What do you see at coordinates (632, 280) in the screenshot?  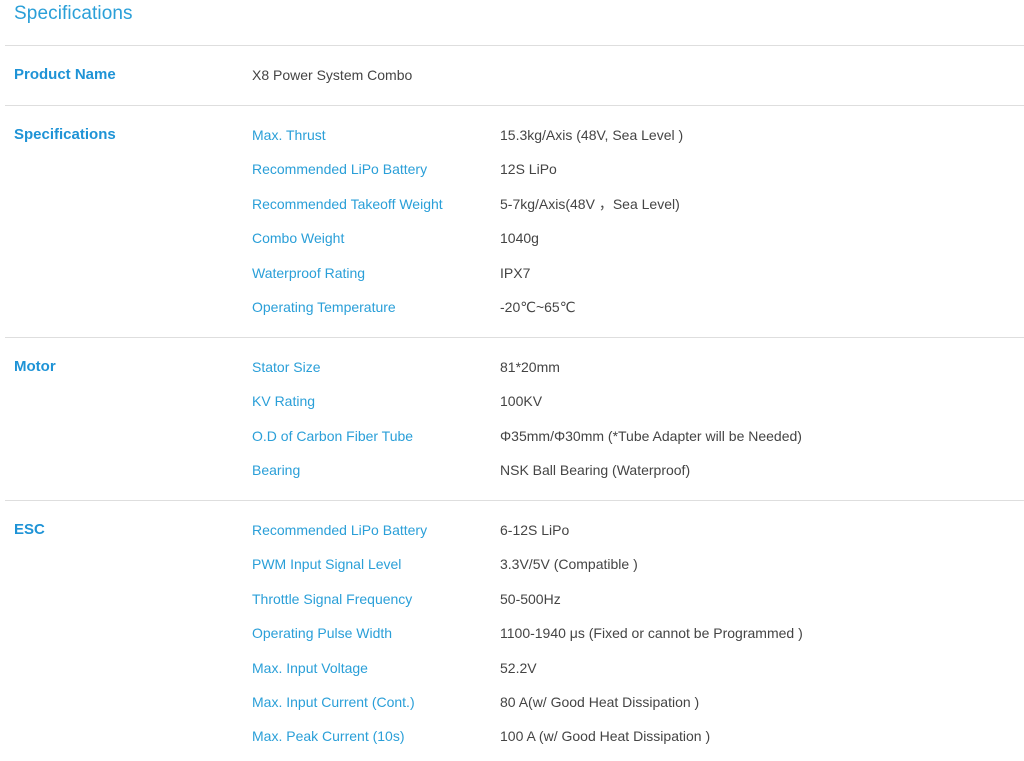 I see `table-row: Waterproof Rating IPX7` at bounding box center [632, 280].